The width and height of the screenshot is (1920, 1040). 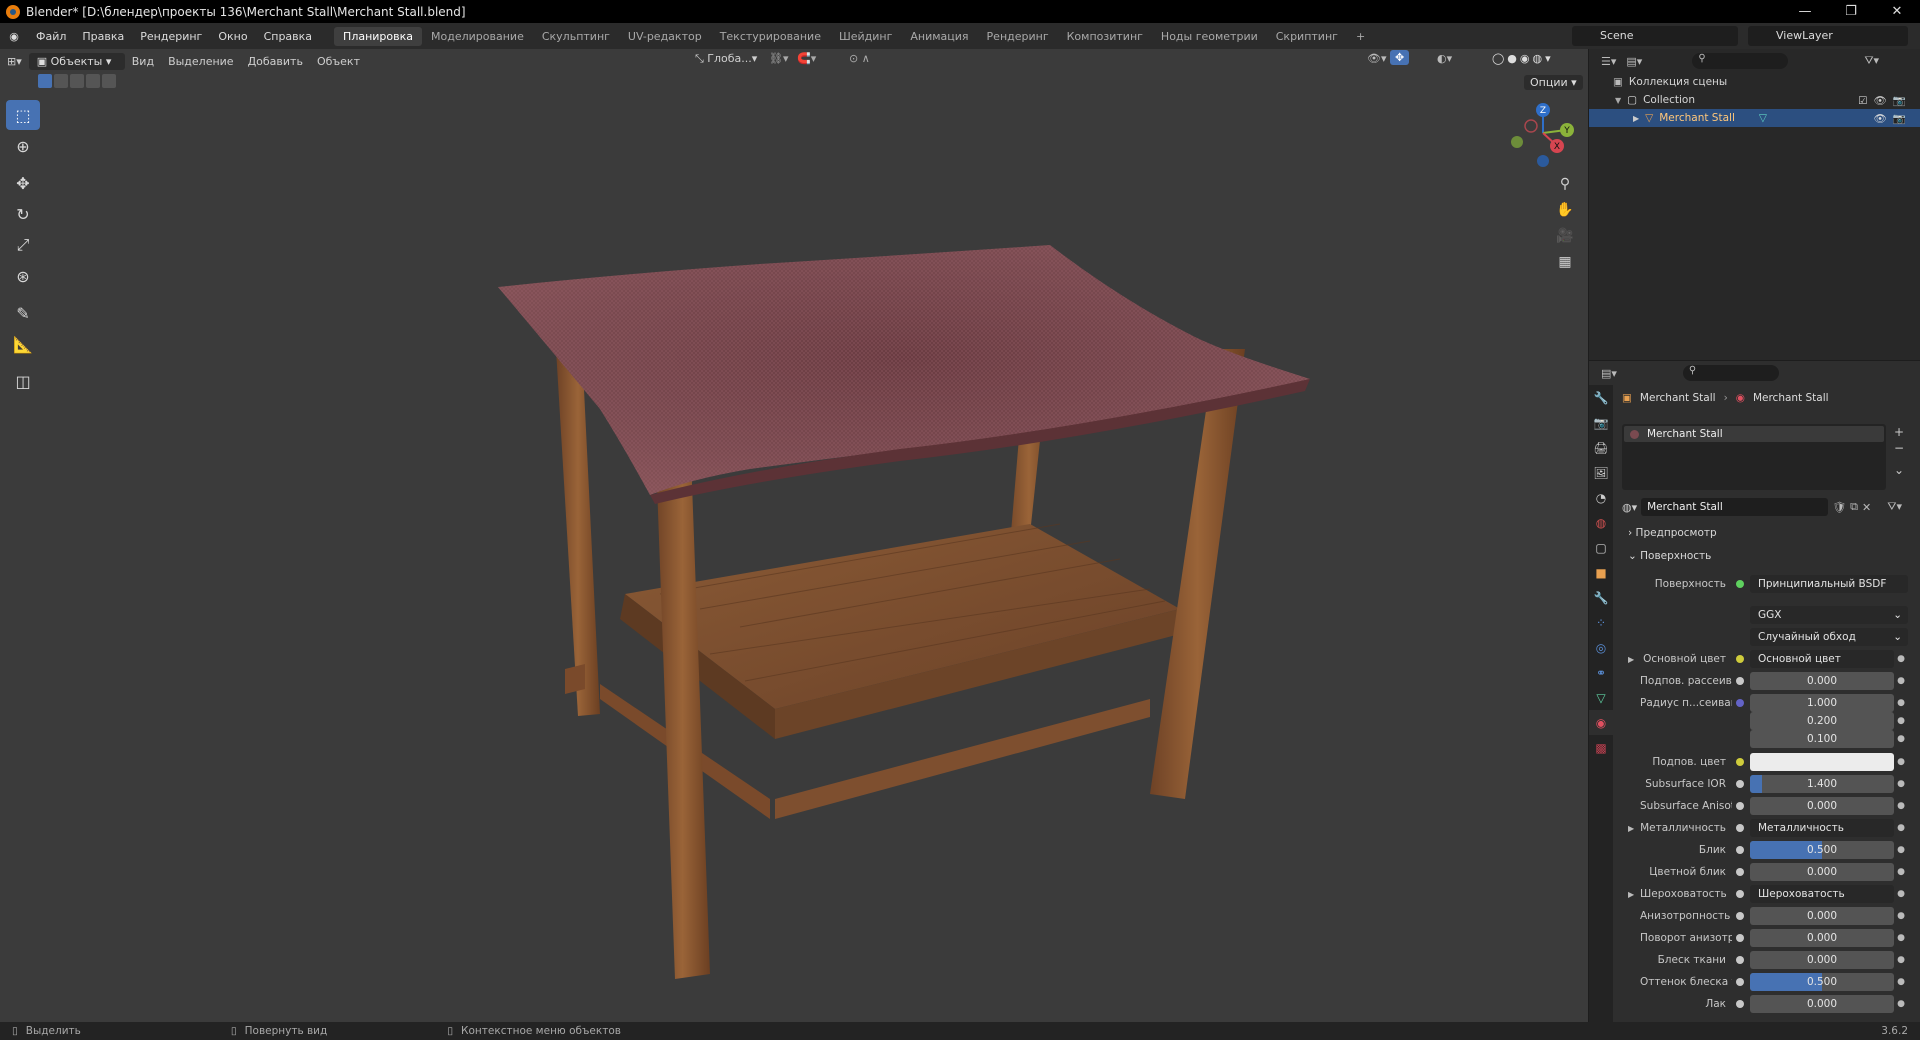 I want to click on workspace-tab-texture: Текстурирование, so click(x=770, y=36).